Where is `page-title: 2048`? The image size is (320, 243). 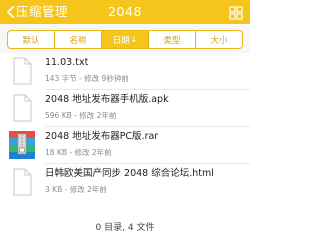 page-title: 2048 is located at coordinates (125, 11).